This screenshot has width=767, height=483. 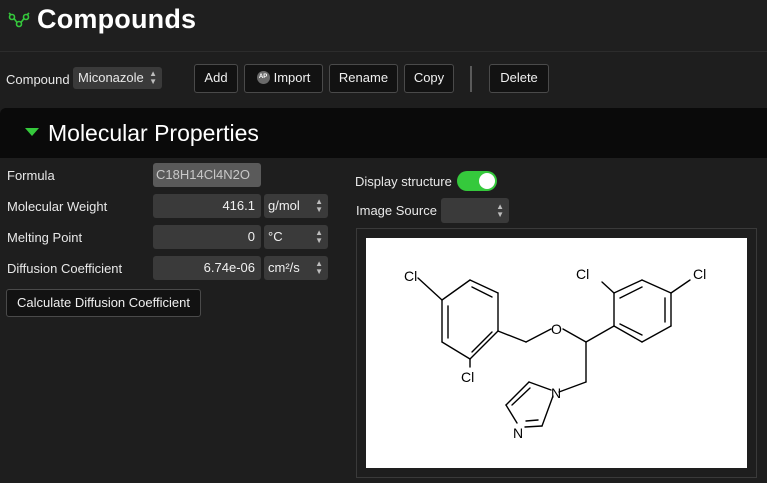 I want to click on import-button-label: Import, so click(x=292, y=77).